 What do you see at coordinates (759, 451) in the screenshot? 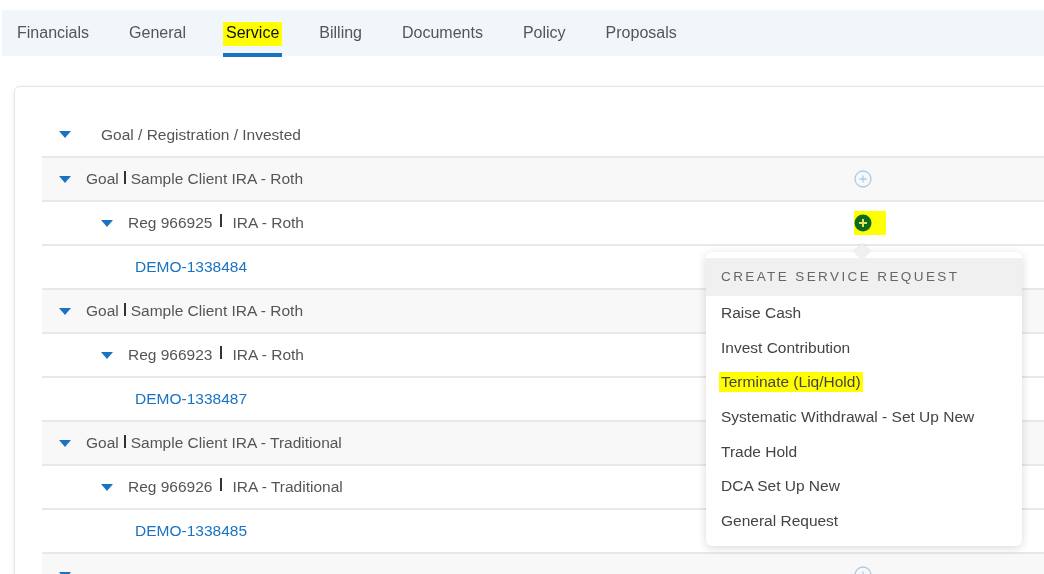
I see `menu-item: Trade Hold` at bounding box center [759, 451].